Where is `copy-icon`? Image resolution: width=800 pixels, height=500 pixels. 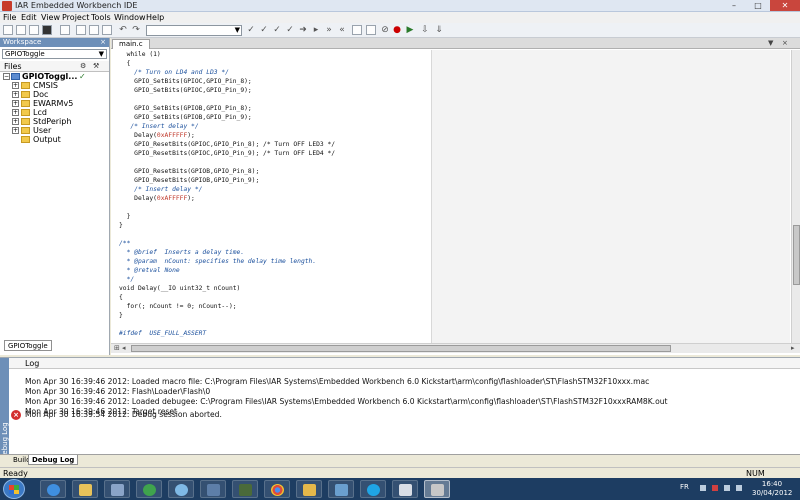 copy-icon is located at coordinates (94, 30).